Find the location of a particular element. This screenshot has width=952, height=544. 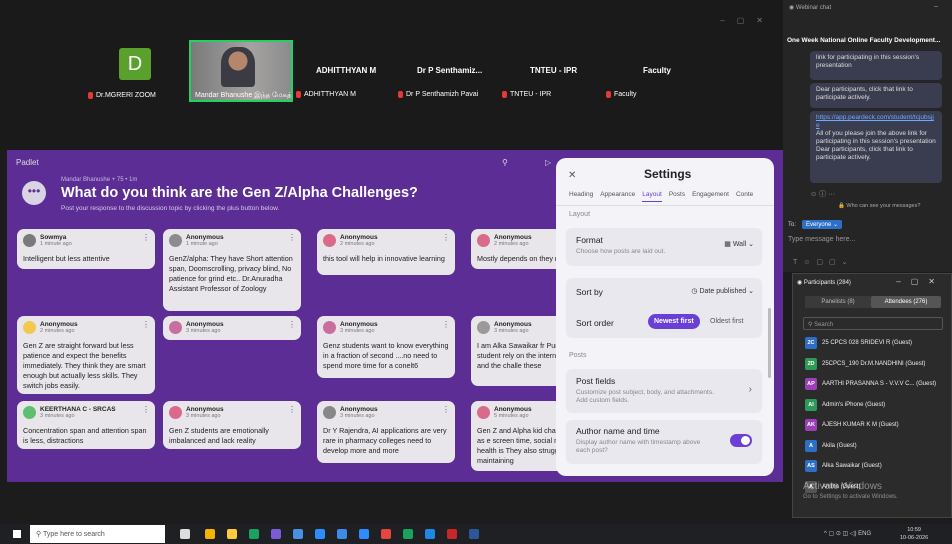

section-label: Posts is located at coordinates (578, 355).